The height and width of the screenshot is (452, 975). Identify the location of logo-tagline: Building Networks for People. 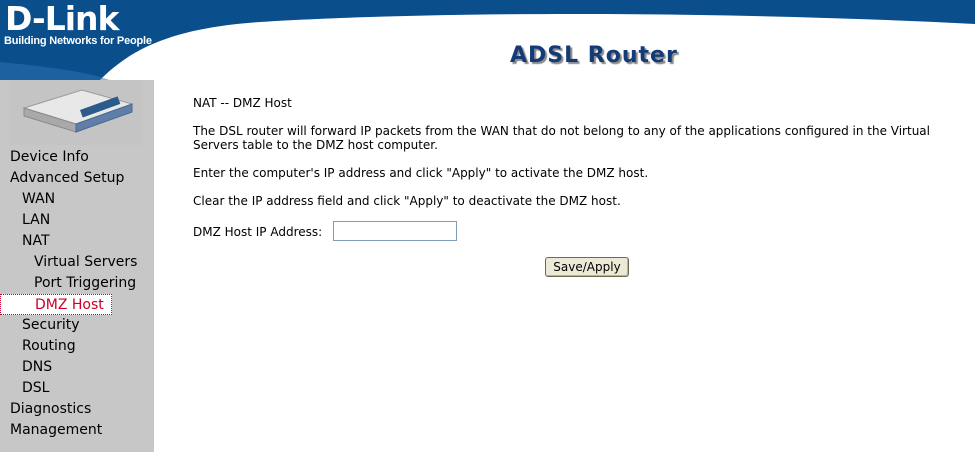
(78, 41).